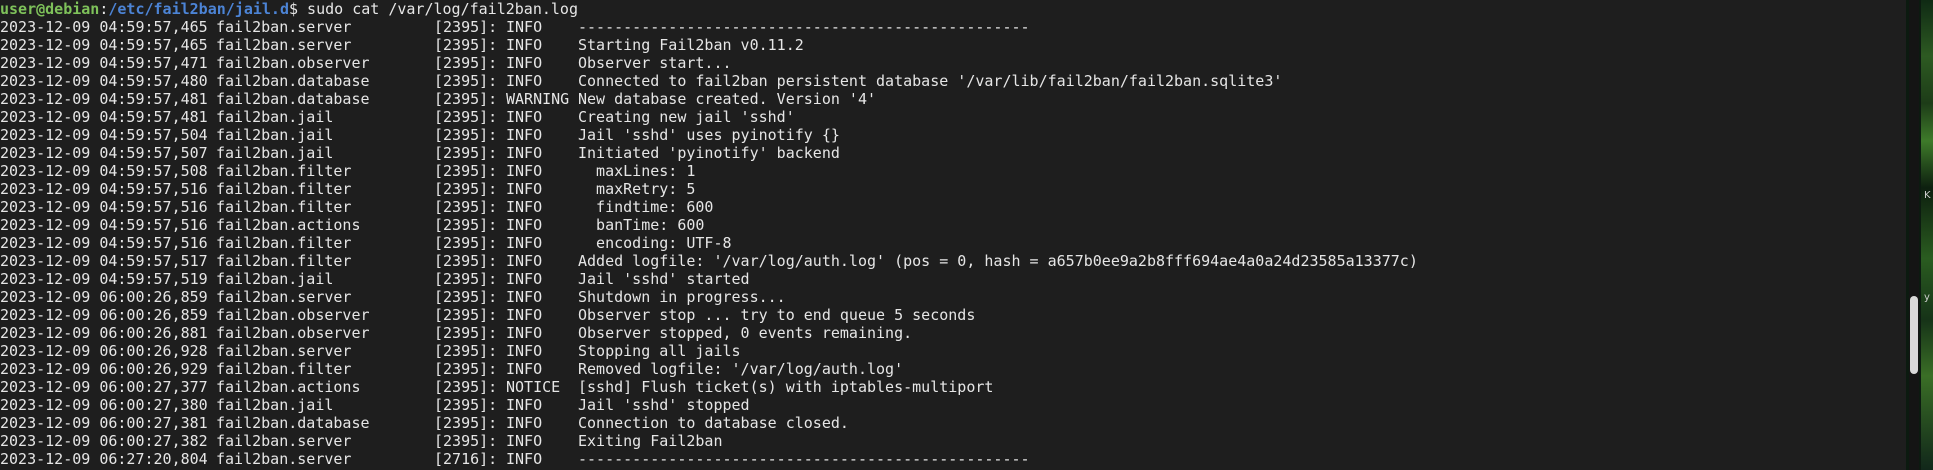  What do you see at coordinates (104, 459) in the screenshot?
I see `log-timestamp: 2023-12-09 06:27:20,804` at bounding box center [104, 459].